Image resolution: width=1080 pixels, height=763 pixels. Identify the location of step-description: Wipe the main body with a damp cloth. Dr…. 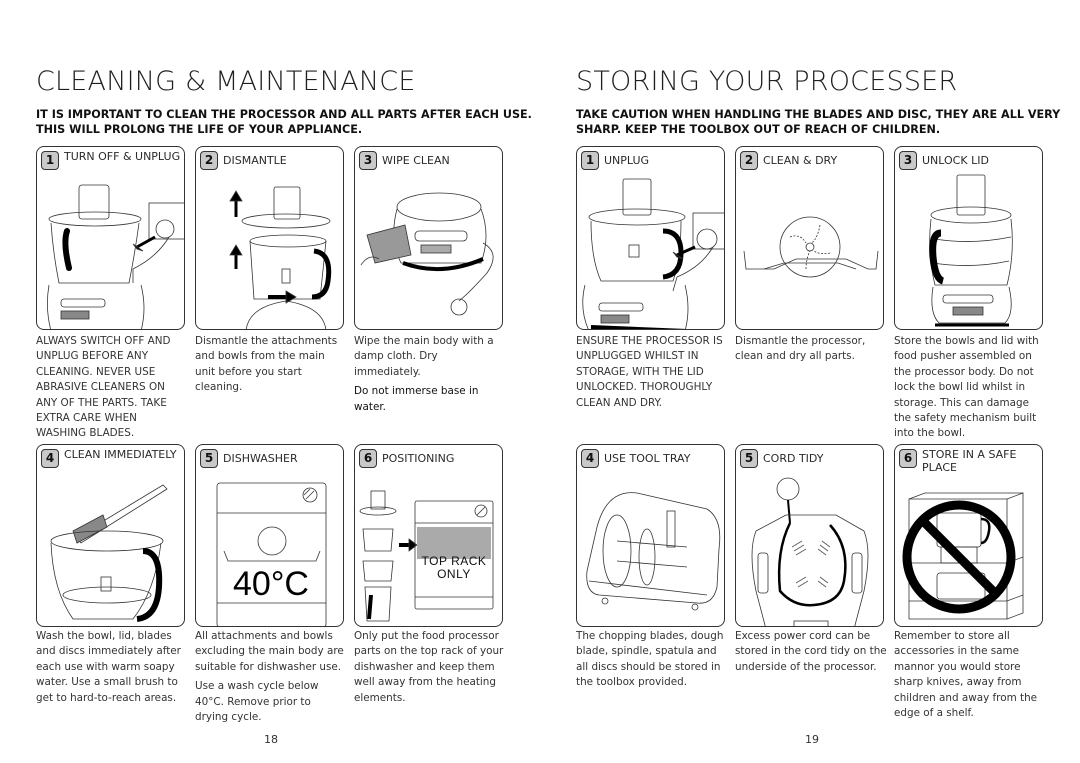
(430, 374).